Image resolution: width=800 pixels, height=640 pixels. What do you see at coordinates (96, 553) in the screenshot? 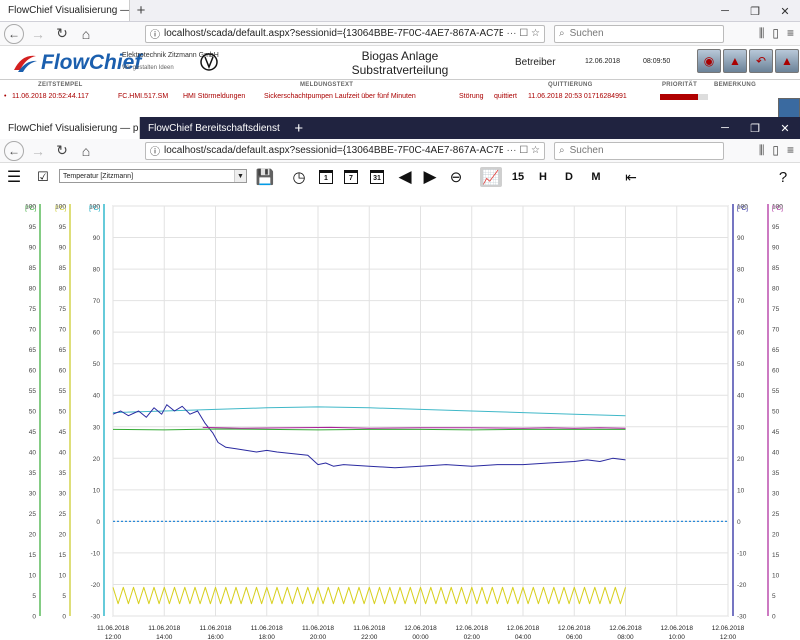
I see `y-tick-label: -10` at bounding box center [96, 553].